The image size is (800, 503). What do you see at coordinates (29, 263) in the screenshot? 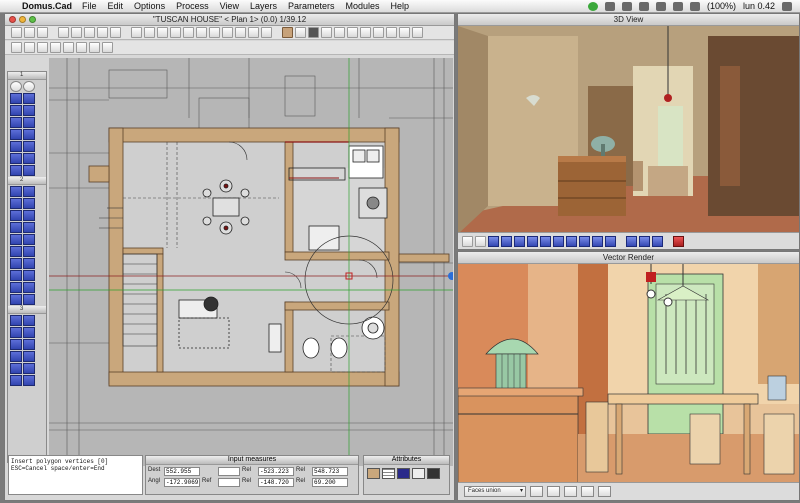
I see `elevation-tool-icon` at bounding box center [29, 263].